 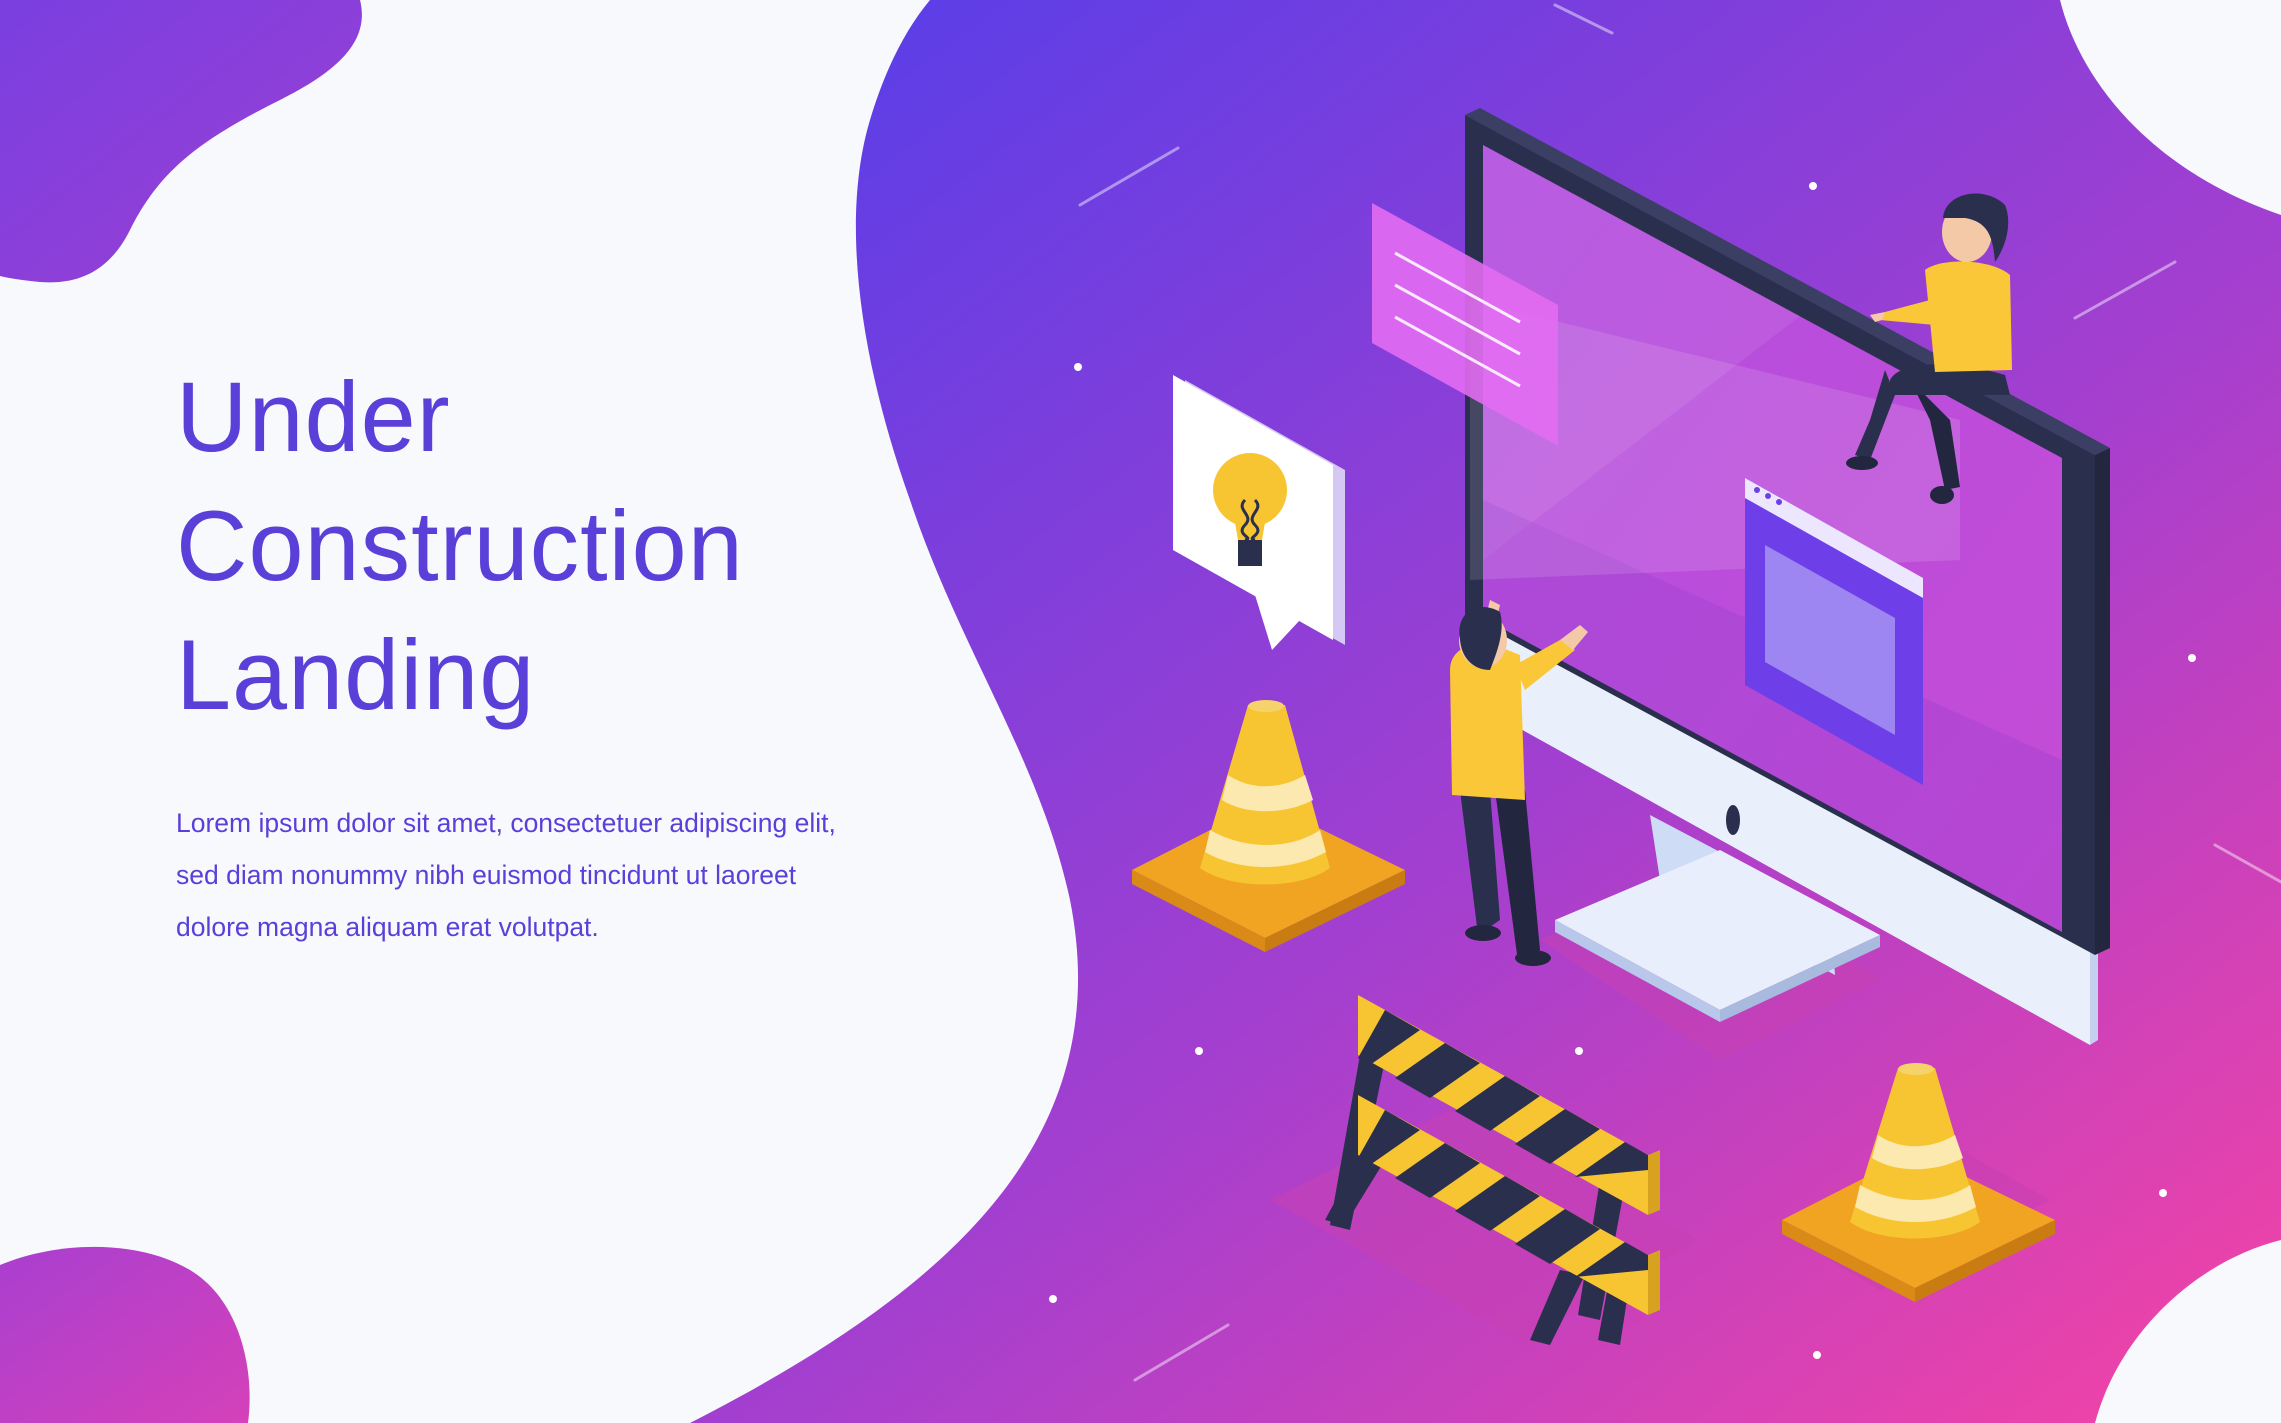 What do you see at coordinates (181, 141) in the screenshot?
I see `corner-blob-top-left` at bounding box center [181, 141].